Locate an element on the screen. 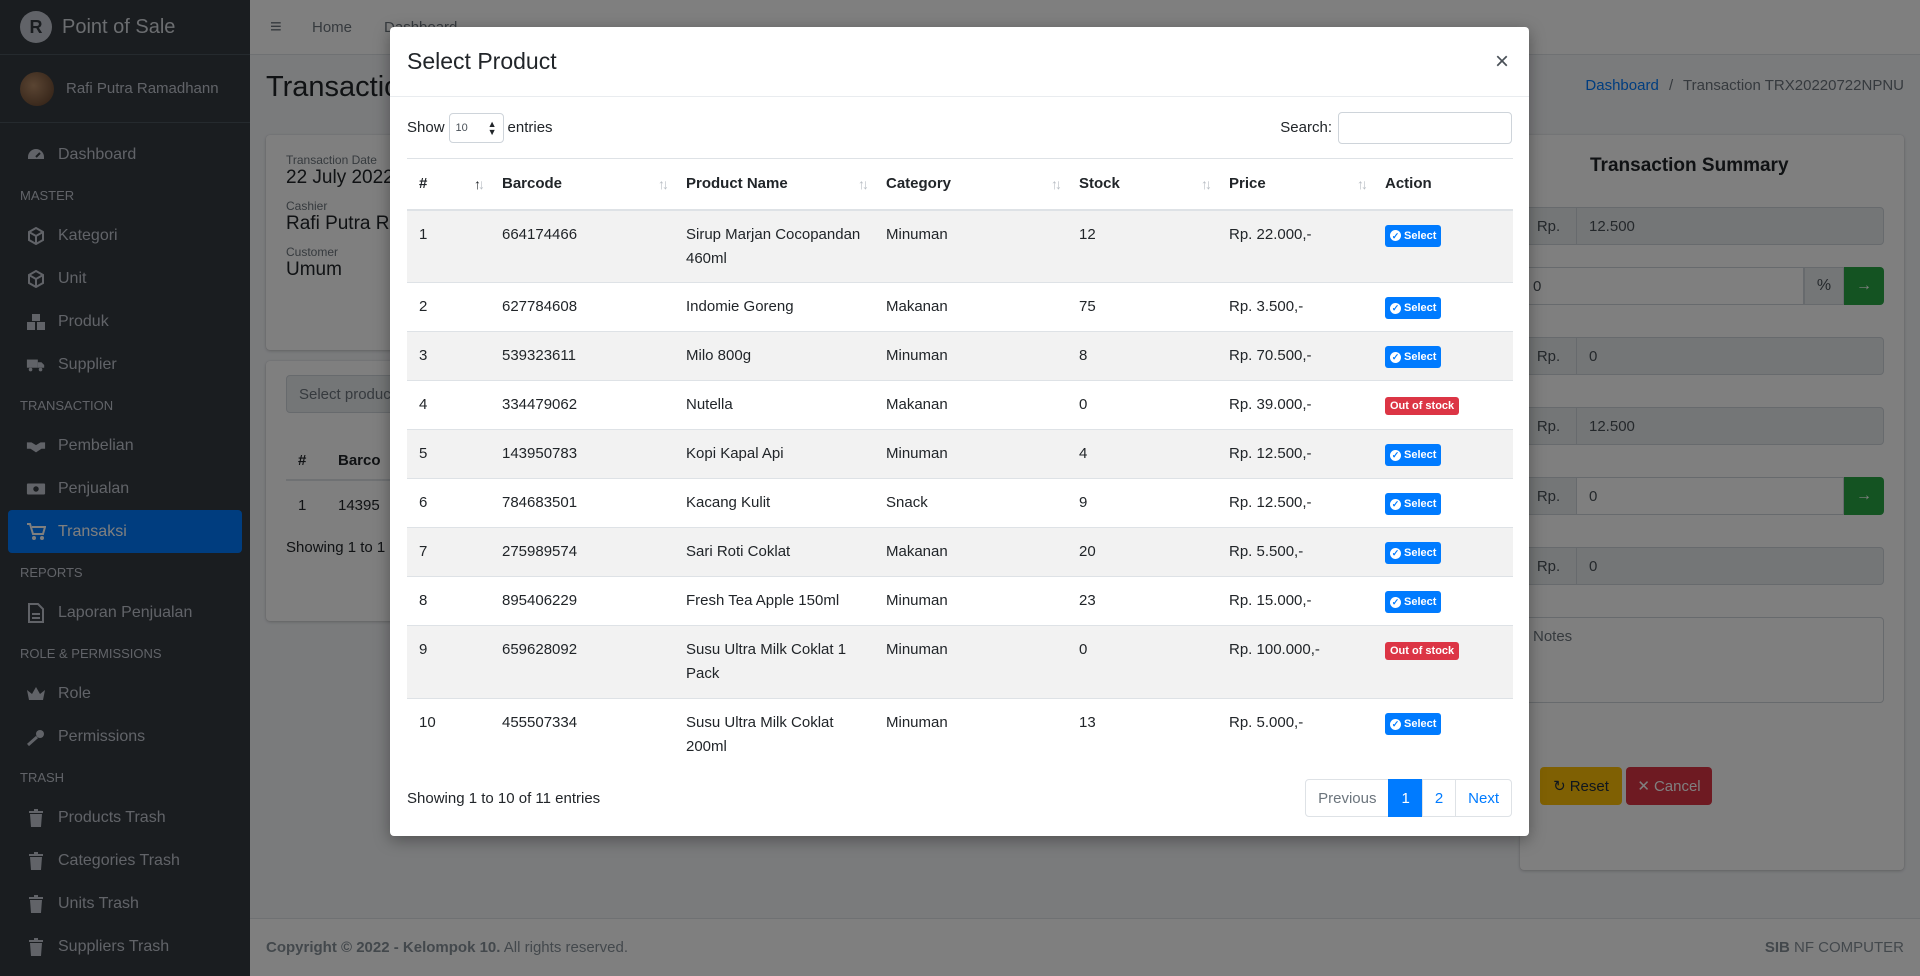  col-header-label: # is located at coordinates (423, 184).